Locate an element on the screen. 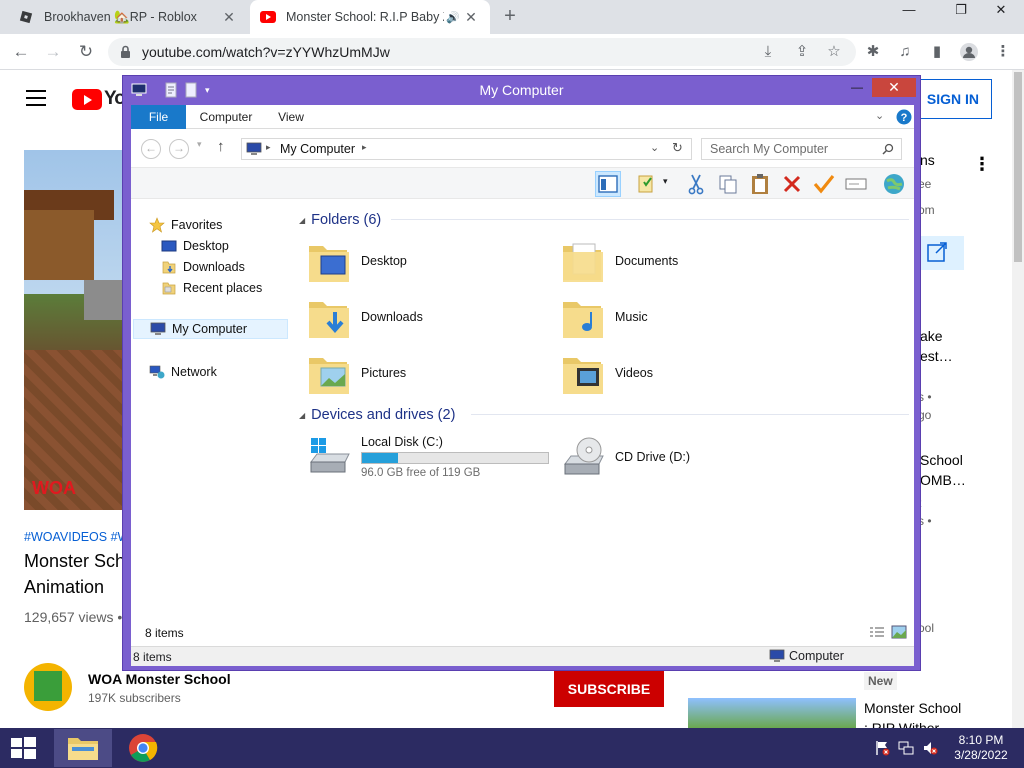 This screenshot has height=768, width=1024. ribbon-tab-file: File is located at coordinates (158, 117).